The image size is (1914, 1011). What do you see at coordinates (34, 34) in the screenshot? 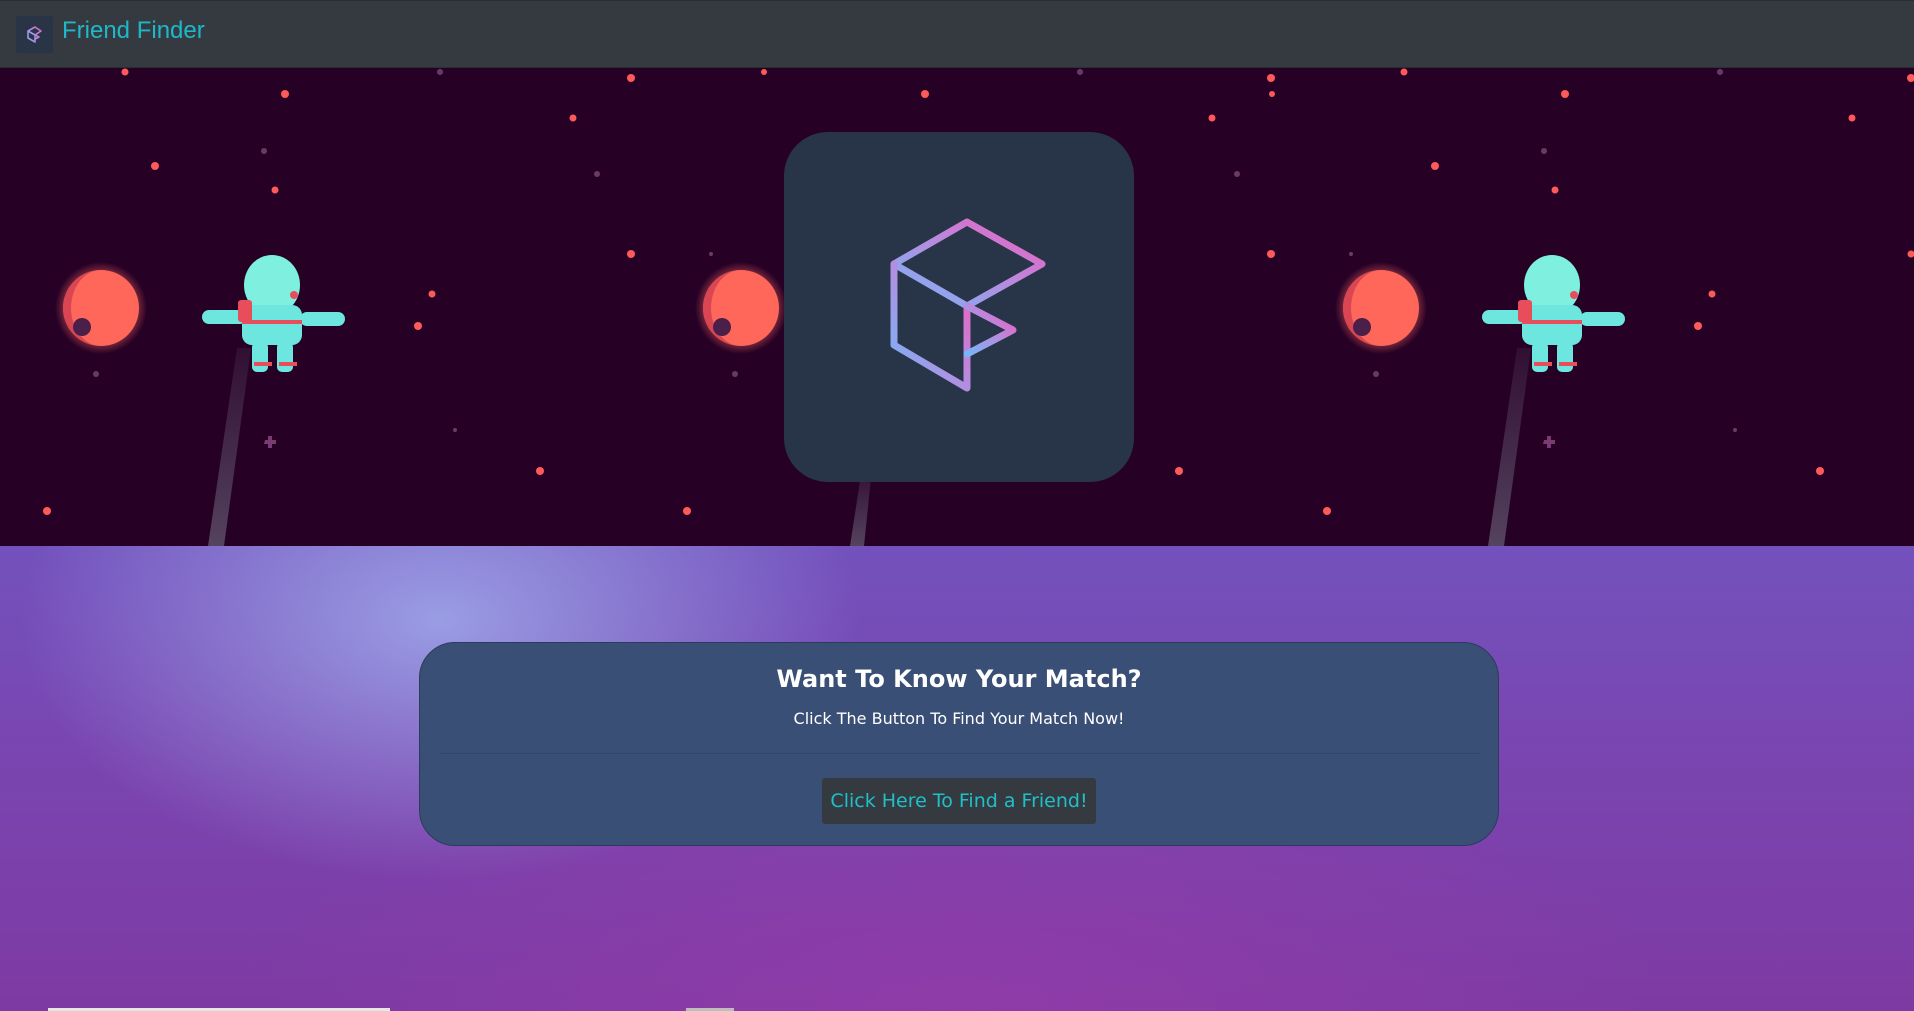
I see `brand-logo-icon` at bounding box center [34, 34].